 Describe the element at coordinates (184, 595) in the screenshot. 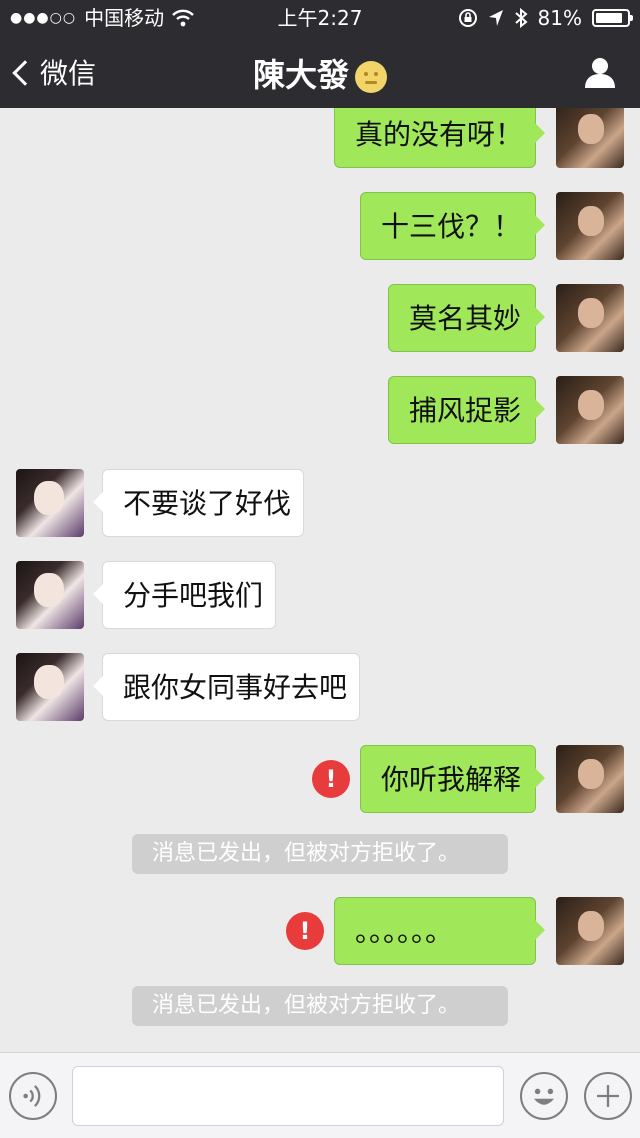

I see `message-bubble: 分手吧我们` at that location.